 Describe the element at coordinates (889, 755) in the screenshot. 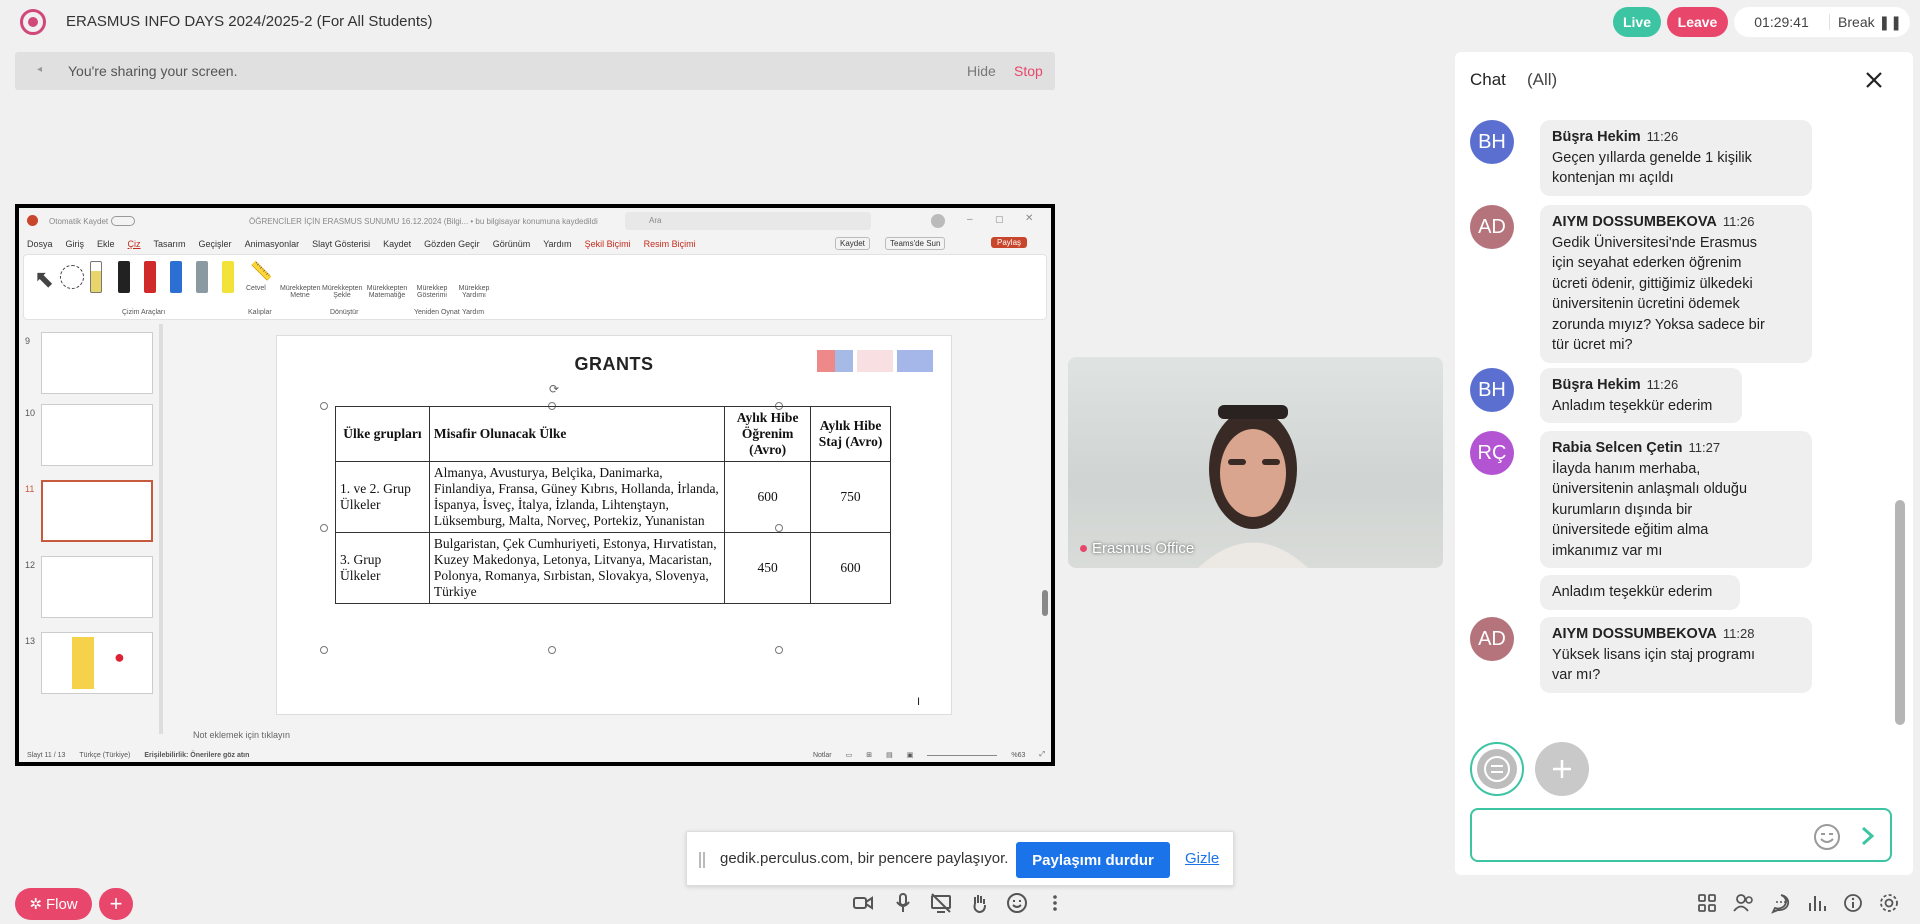

I see `reading-view-icon: ▤` at that location.